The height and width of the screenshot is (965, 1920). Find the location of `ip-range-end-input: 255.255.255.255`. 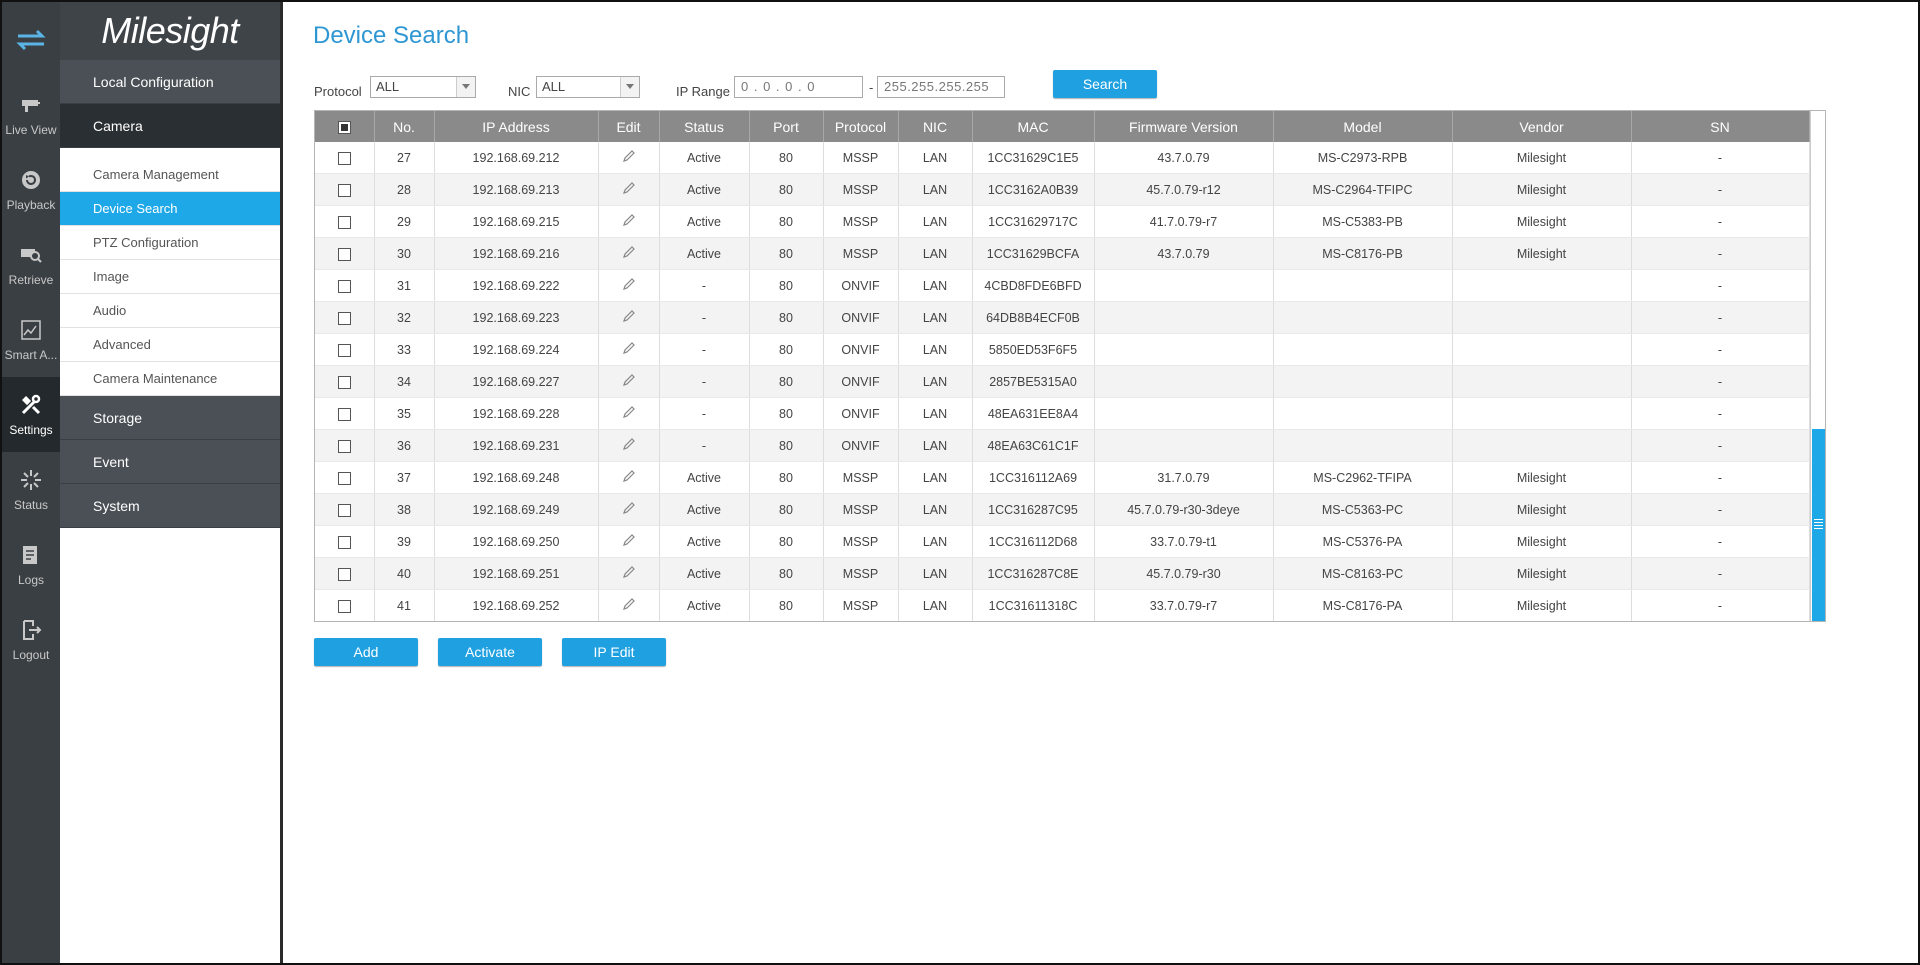

ip-range-end-input: 255.255.255.255 is located at coordinates (941, 87).